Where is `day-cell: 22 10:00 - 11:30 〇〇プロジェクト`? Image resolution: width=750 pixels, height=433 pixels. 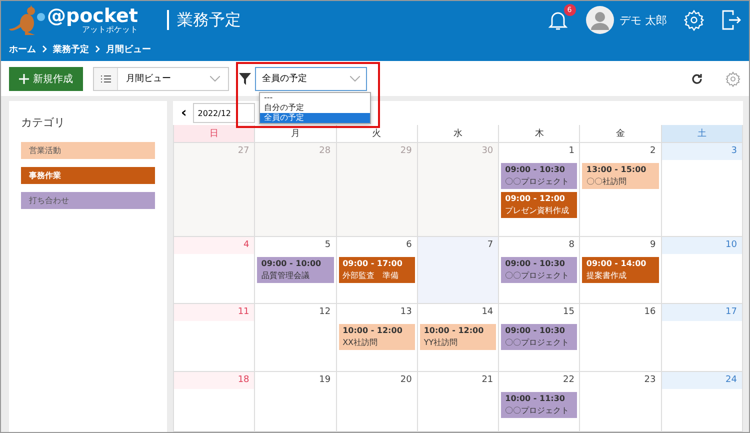 day-cell: 22 10:00 - 11:30 〇〇プロジェクト is located at coordinates (539, 402).